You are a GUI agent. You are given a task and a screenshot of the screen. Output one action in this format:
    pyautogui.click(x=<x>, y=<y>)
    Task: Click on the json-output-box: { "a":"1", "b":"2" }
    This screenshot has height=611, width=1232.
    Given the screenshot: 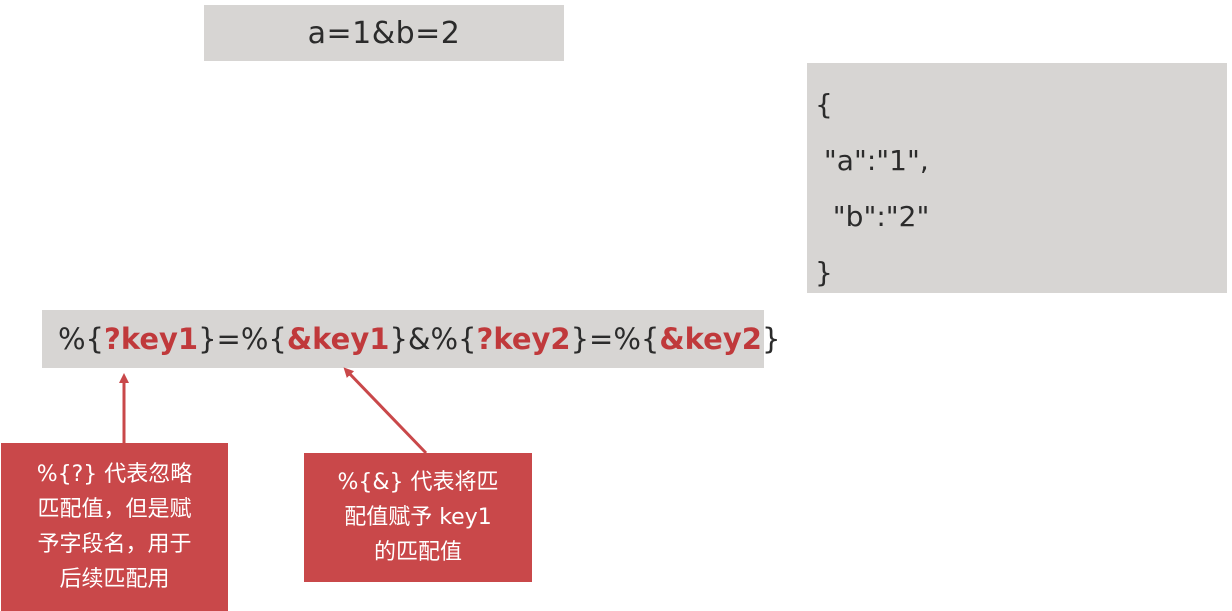 What is the action you would take?
    pyautogui.click(x=1017, y=178)
    